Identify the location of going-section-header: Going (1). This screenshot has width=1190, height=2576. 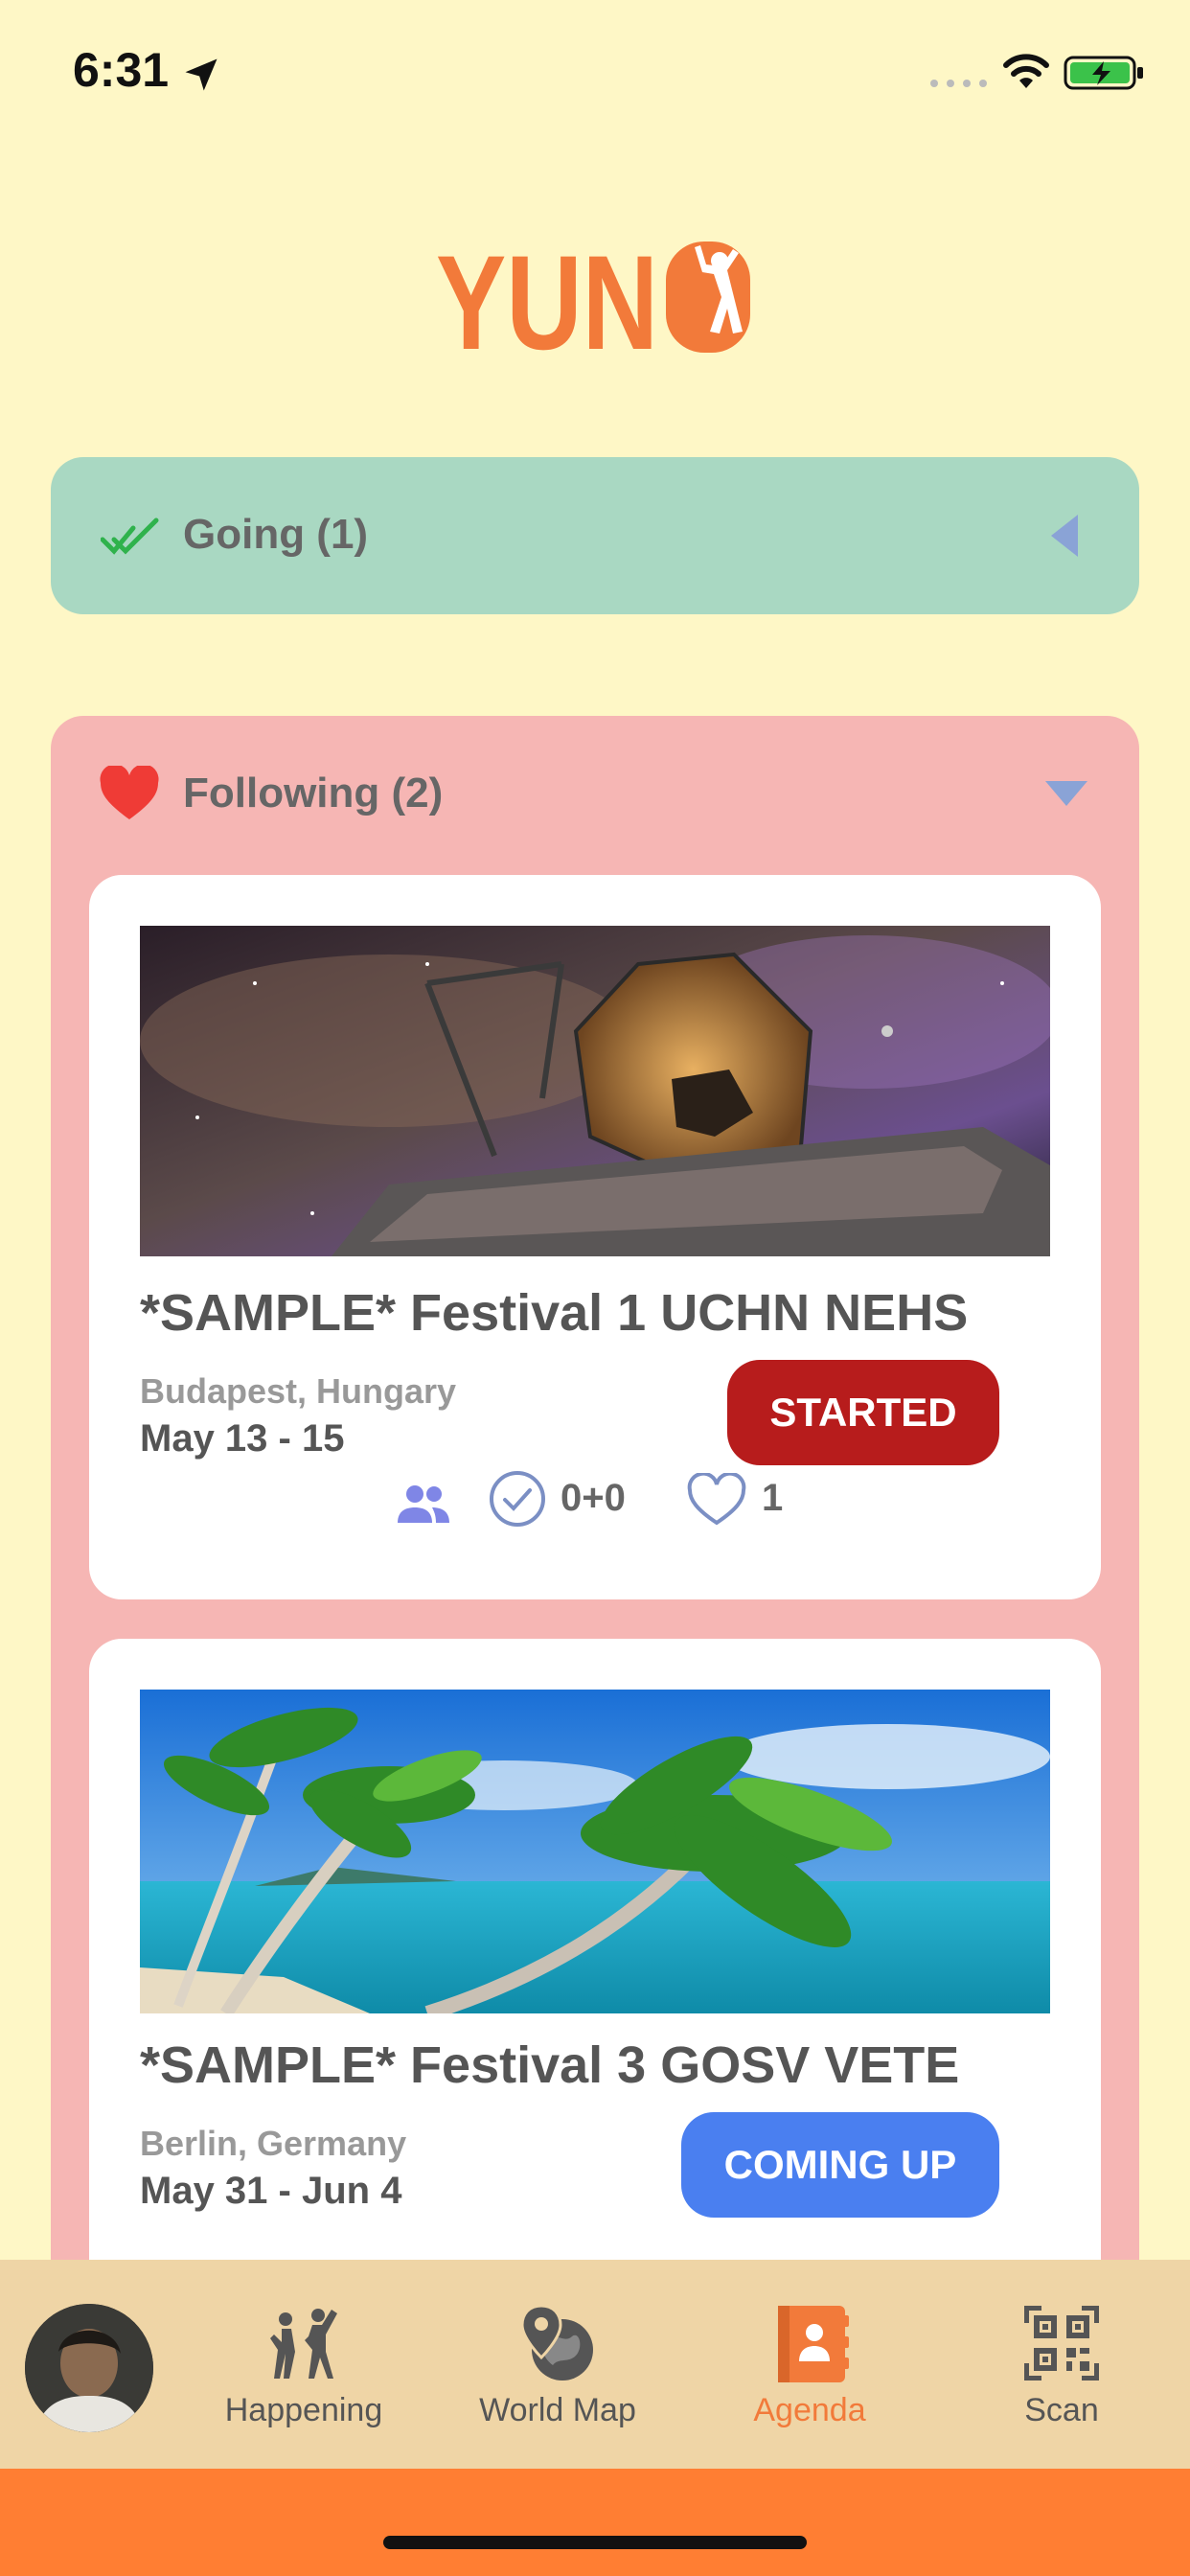
(595, 535).